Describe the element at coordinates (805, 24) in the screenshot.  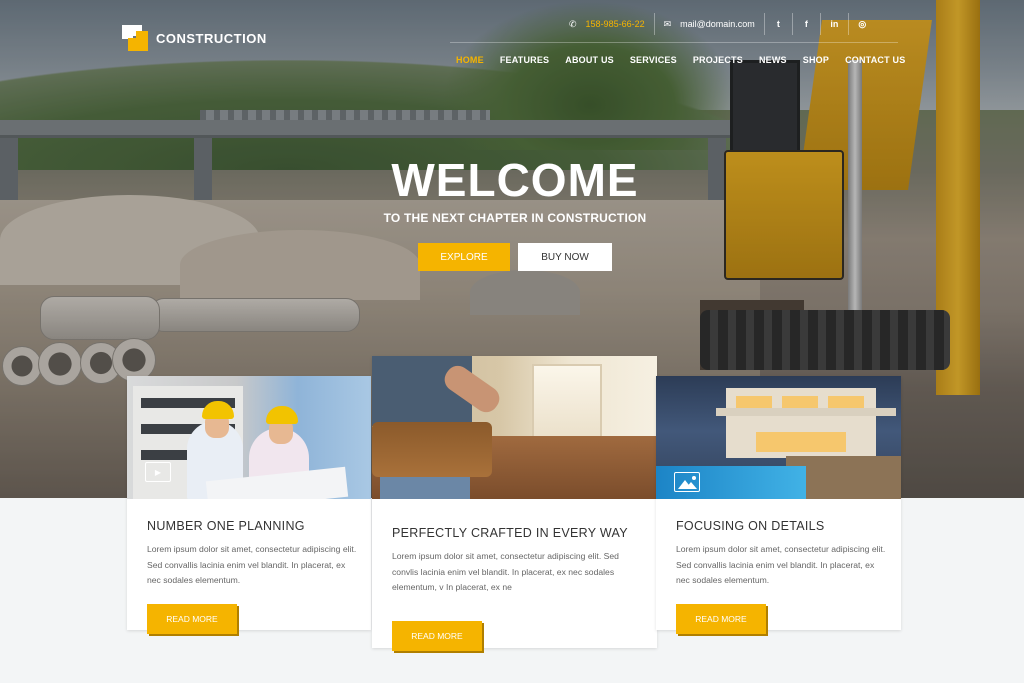
I see `facebook-icon: f` at that location.